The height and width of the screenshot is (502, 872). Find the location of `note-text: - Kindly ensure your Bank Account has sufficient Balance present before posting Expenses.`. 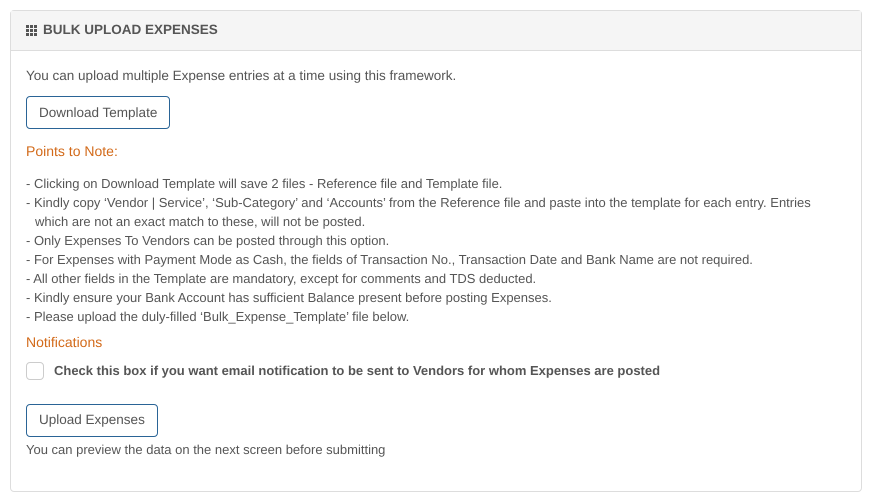

note-text: - Kindly ensure your Bank Account has sufficient Balance present before posting Expenses. is located at coordinates (289, 298).